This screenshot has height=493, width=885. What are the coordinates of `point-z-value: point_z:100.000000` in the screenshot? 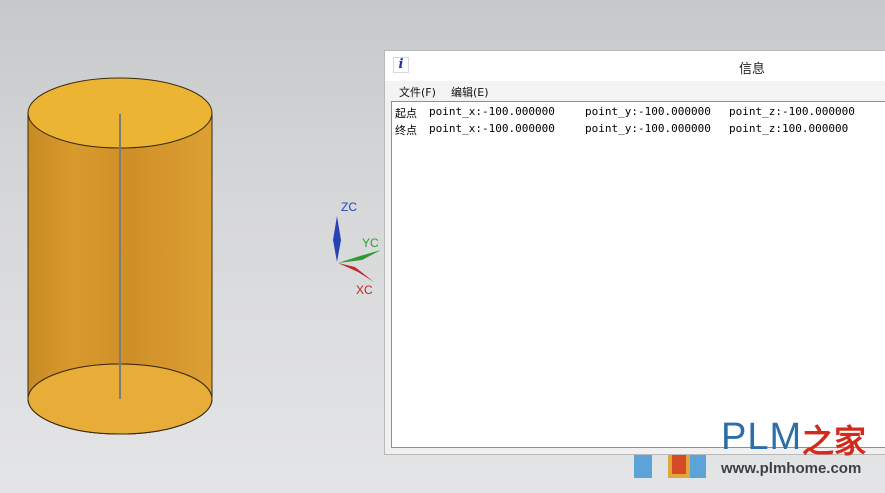 It's located at (789, 128).